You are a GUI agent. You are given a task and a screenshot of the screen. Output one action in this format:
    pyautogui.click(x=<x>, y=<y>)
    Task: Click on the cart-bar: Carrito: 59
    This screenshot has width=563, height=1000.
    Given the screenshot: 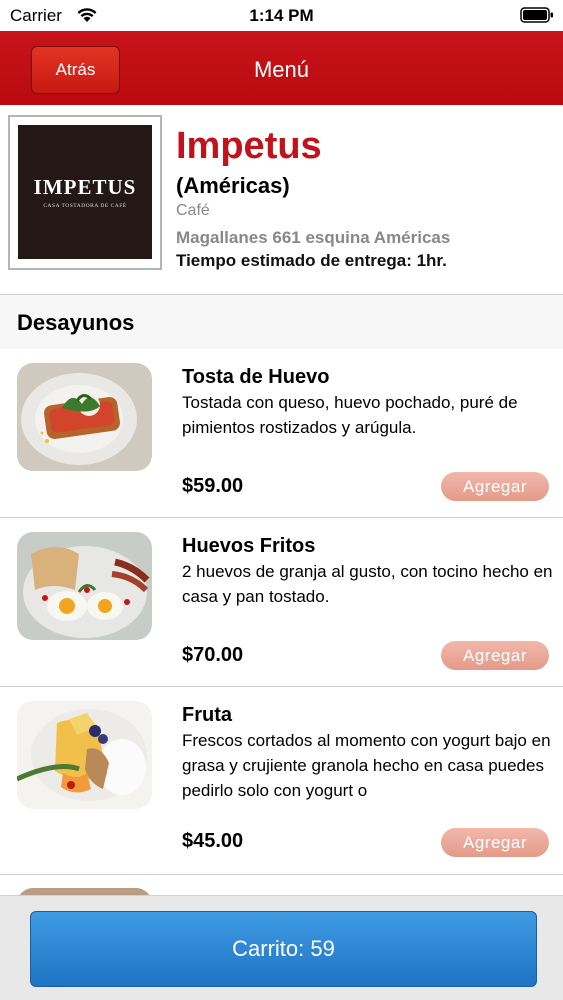 What is the action you would take?
    pyautogui.click(x=281, y=947)
    